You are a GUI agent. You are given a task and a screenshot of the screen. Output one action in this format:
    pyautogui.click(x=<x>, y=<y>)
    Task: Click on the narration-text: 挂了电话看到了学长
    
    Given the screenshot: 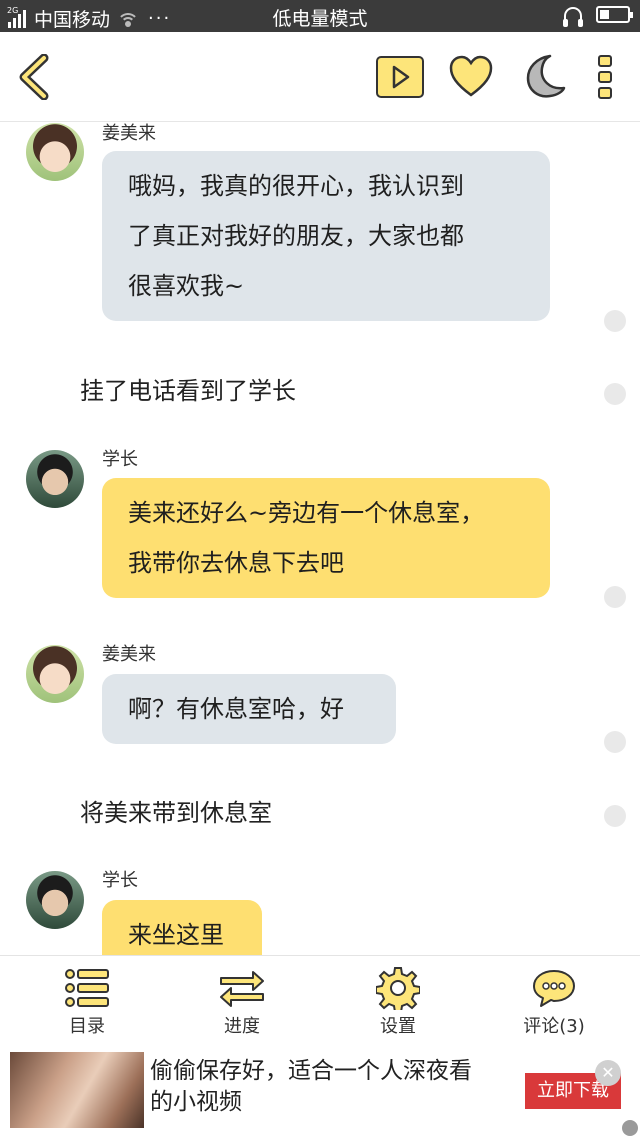 What is the action you would take?
    pyautogui.click(x=188, y=391)
    